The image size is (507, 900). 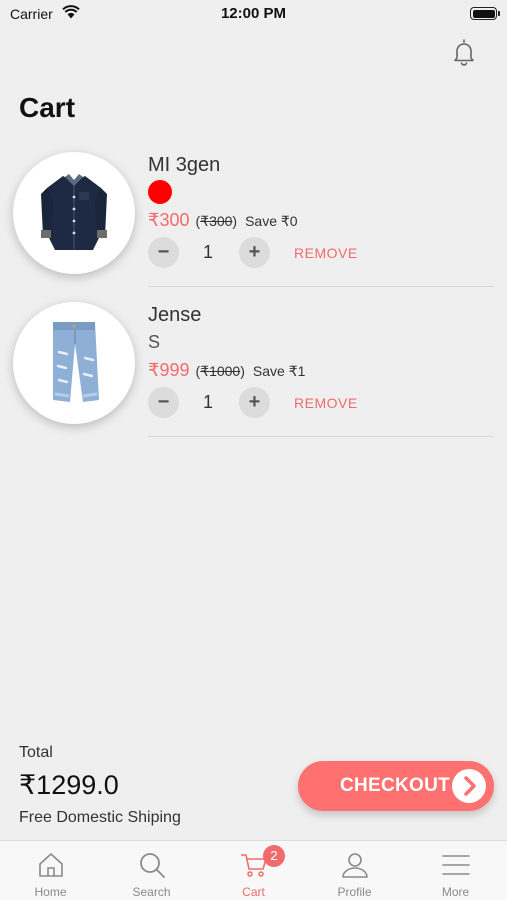 What do you see at coordinates (169, 370) in the screenshot?
I see `item-price: ₹999` at bounding box center [169, 370].